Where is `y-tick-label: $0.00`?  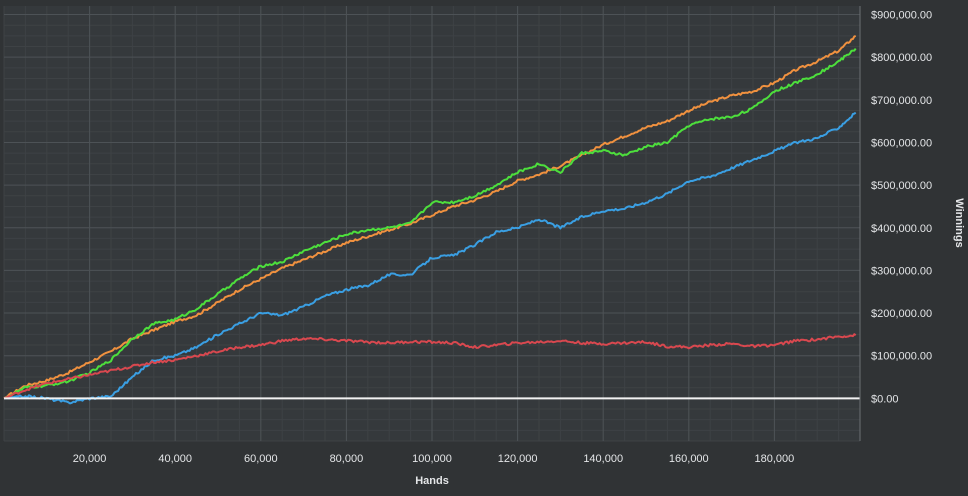
y-tick-label: $0.00 is located at coordinates (885, 399).